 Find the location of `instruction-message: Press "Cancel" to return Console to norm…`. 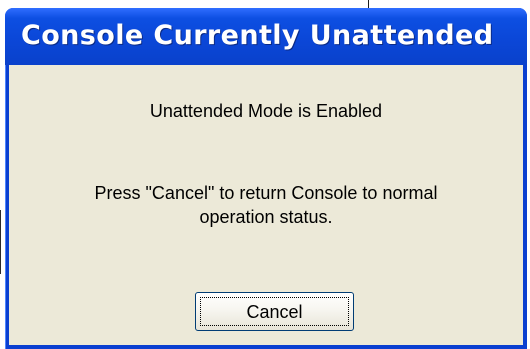

instruction-message: Press "Cancel" to return Console to norm… is located at coordinates (266, 205).